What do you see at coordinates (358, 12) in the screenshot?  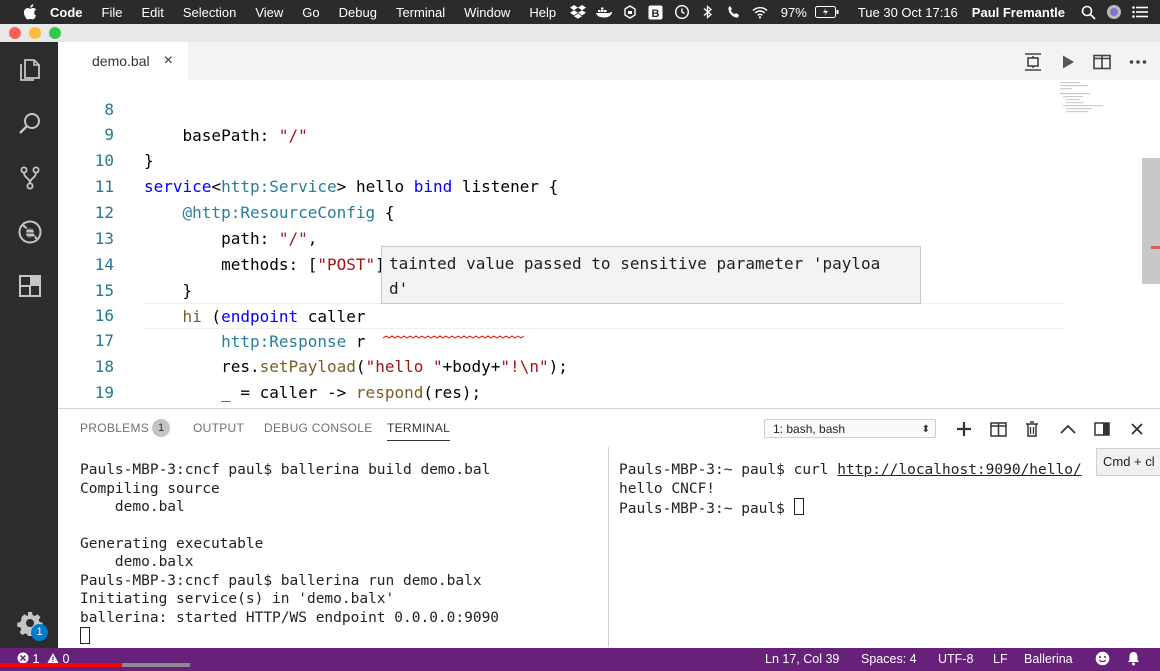 I see `menu-debug: Debug` at bounding box center [358, 12].